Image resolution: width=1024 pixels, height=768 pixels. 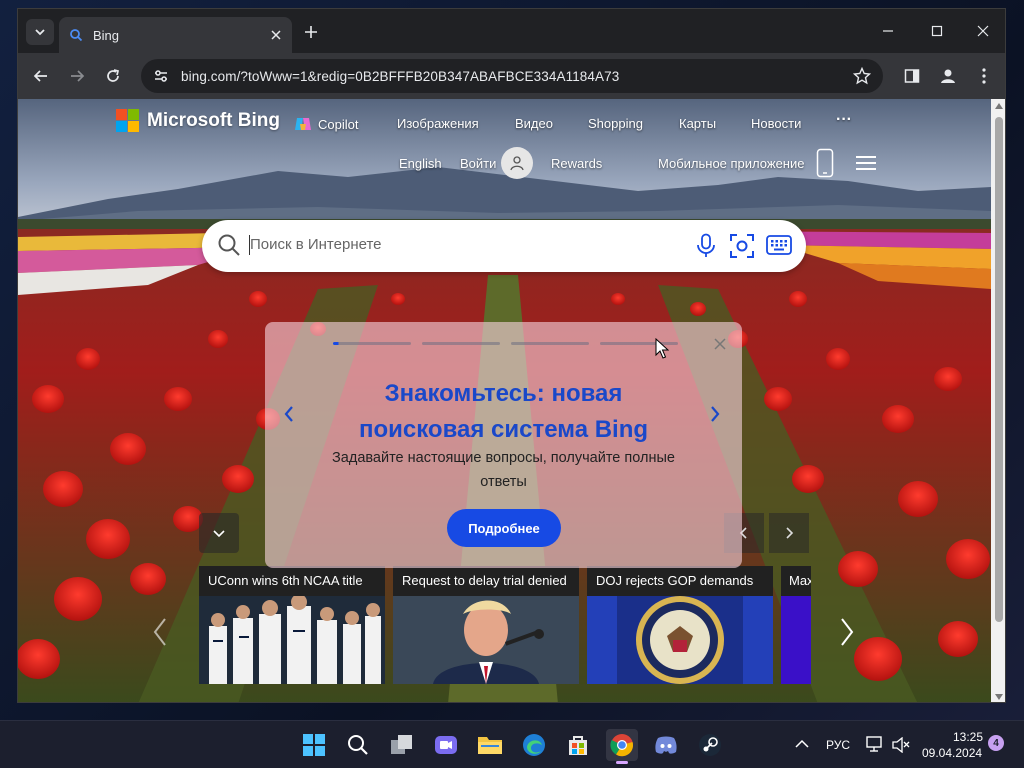 What do you see at coordinates (984, 76) in the screenshot?
I see `browser-menu-button` at bounding box center [984, 76].